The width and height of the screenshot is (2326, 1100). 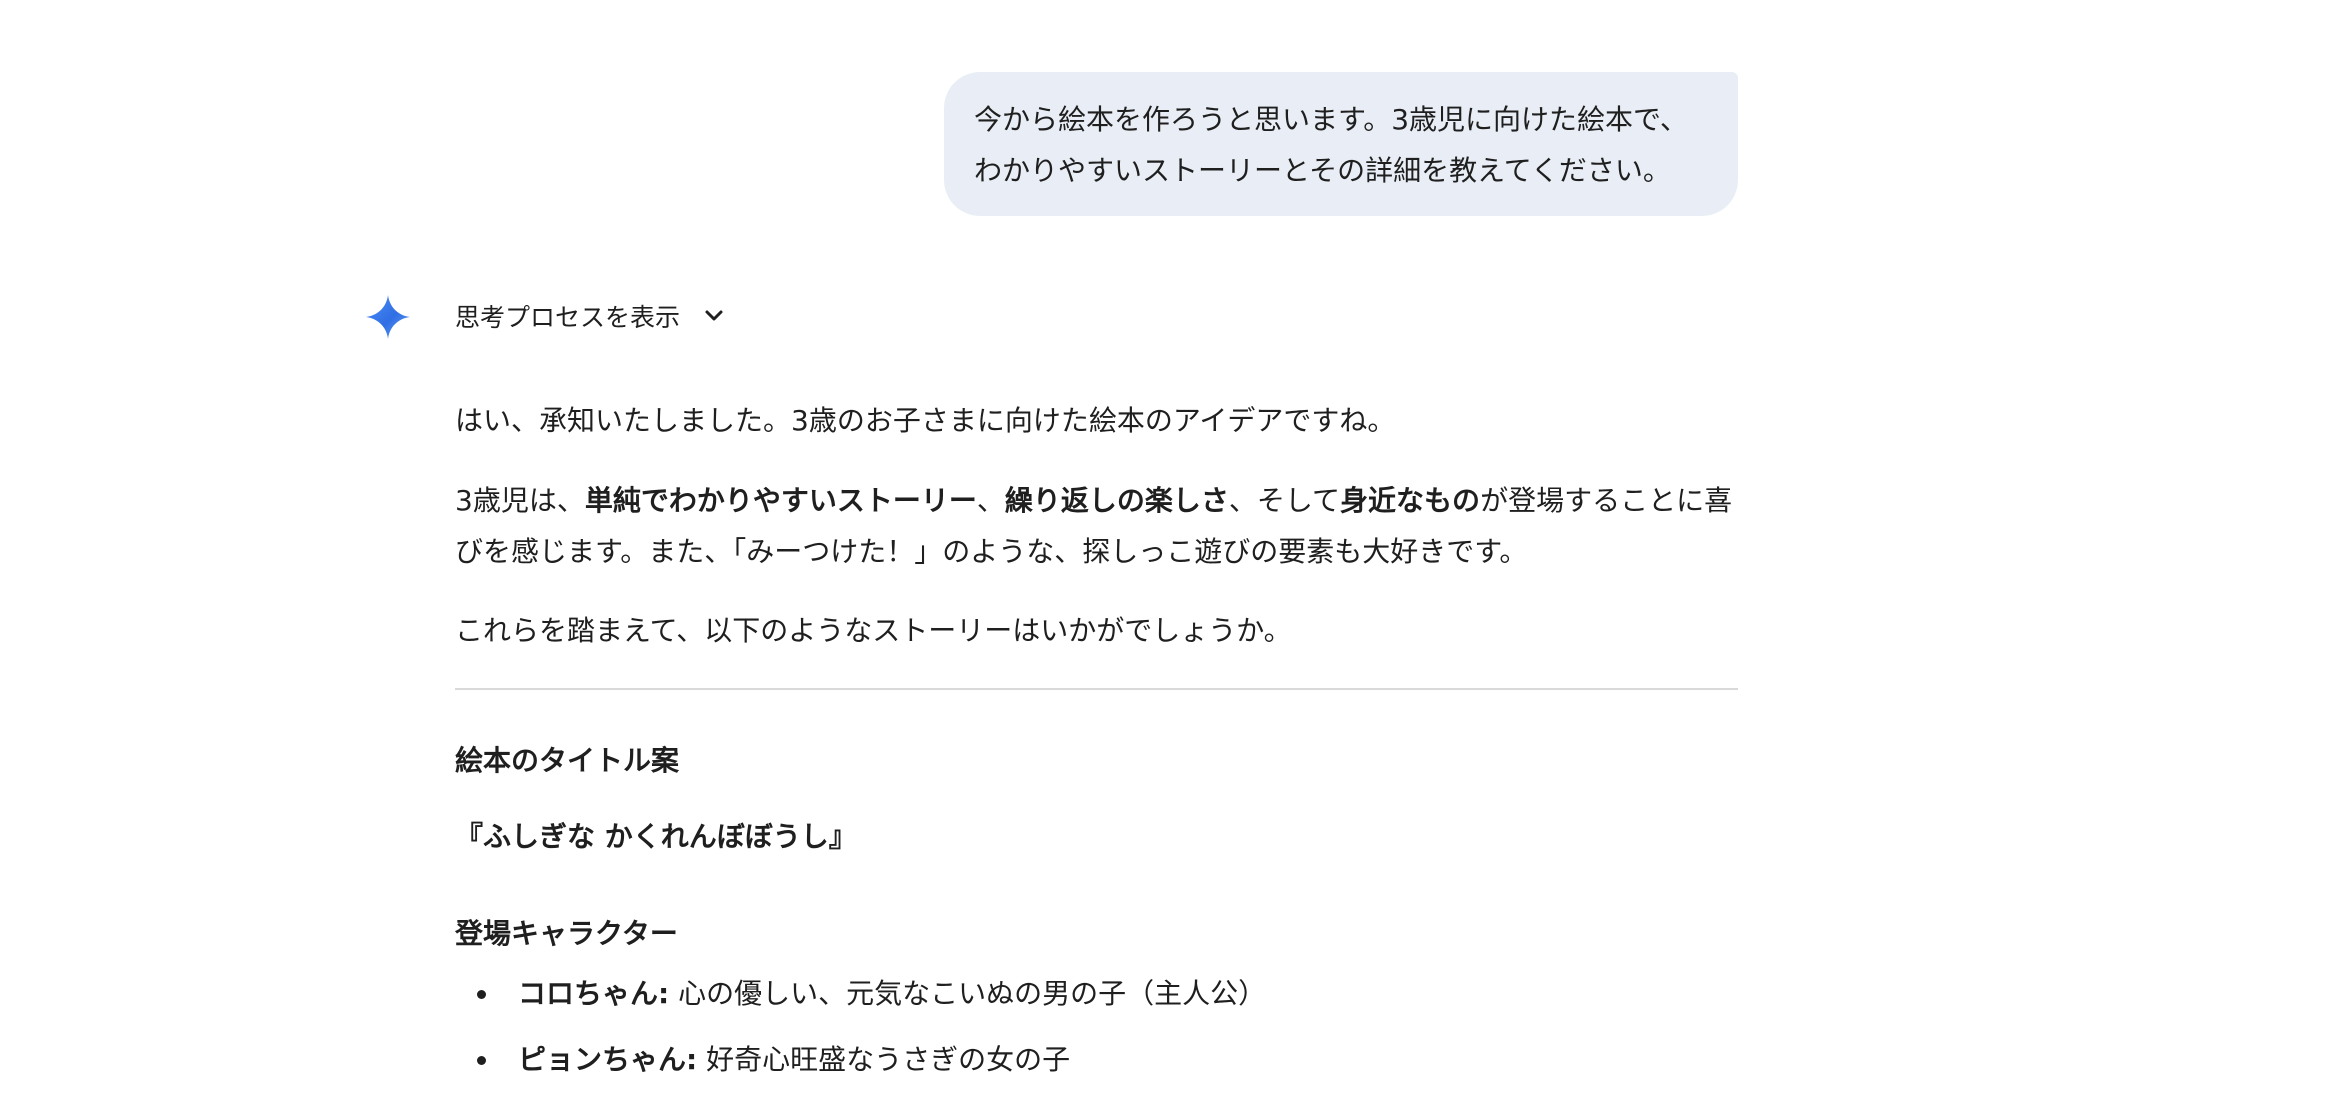 What do you see at coordinates (714, 315) in the screenshot?
I see `chevron-down-icon` at bounding box center [714, 315].